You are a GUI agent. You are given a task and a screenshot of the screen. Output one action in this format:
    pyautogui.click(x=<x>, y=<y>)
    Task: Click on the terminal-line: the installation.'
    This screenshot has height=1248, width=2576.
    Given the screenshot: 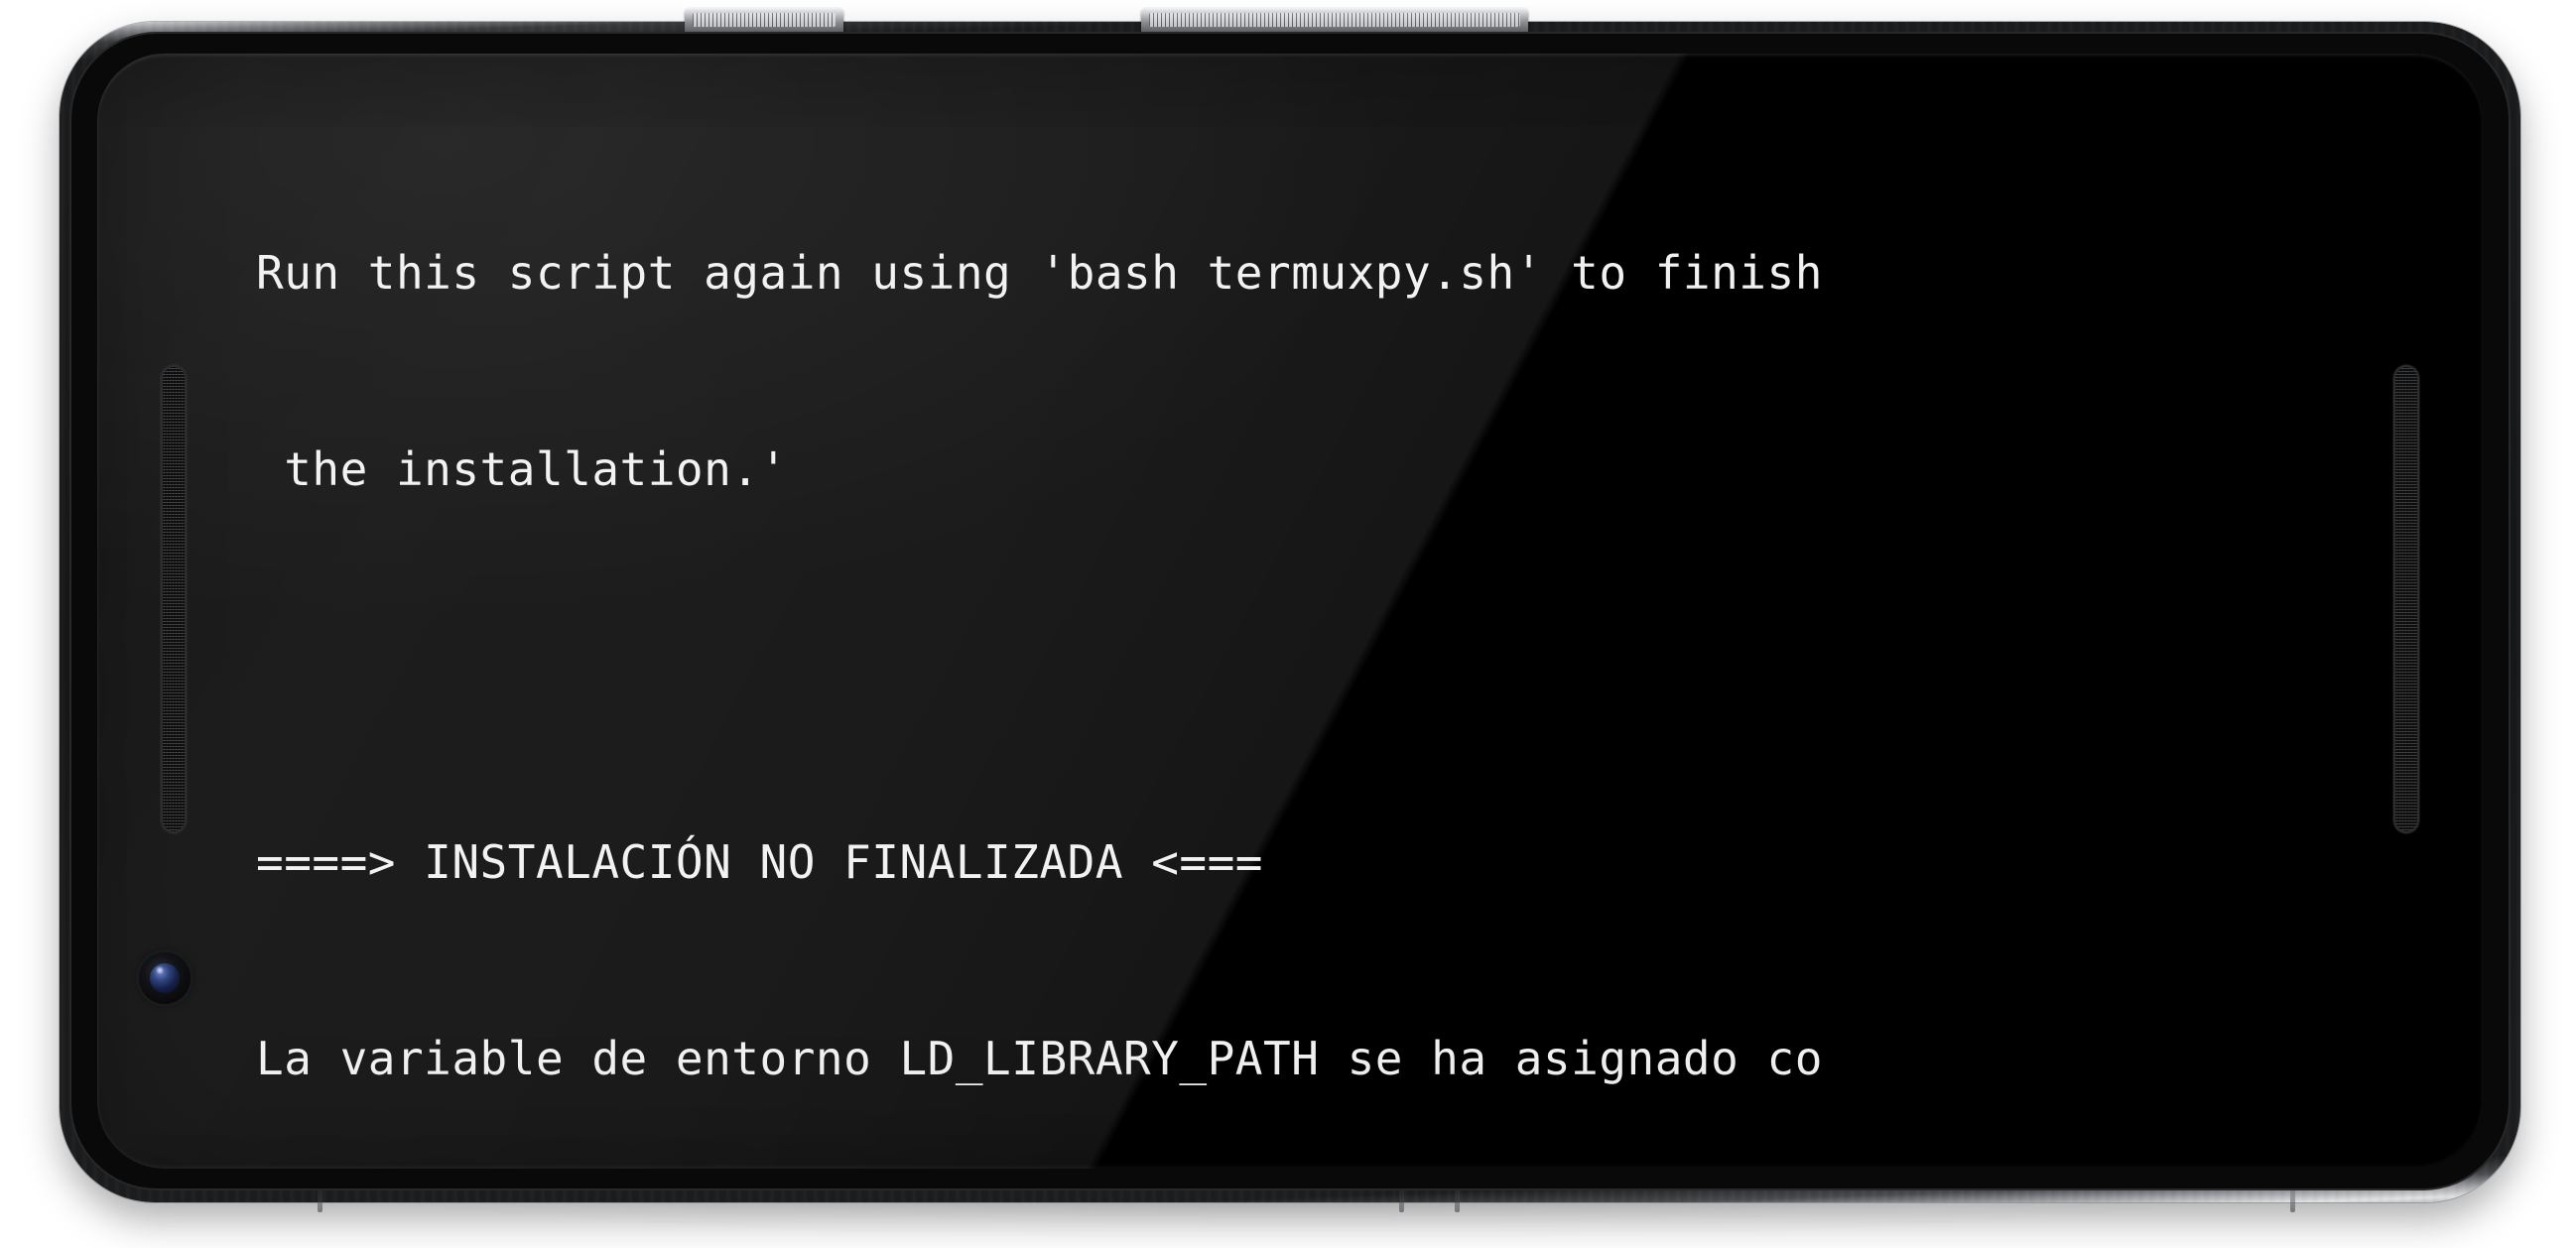 What is the action you would take?
    pyautogui.click(x=522, y=469)
    